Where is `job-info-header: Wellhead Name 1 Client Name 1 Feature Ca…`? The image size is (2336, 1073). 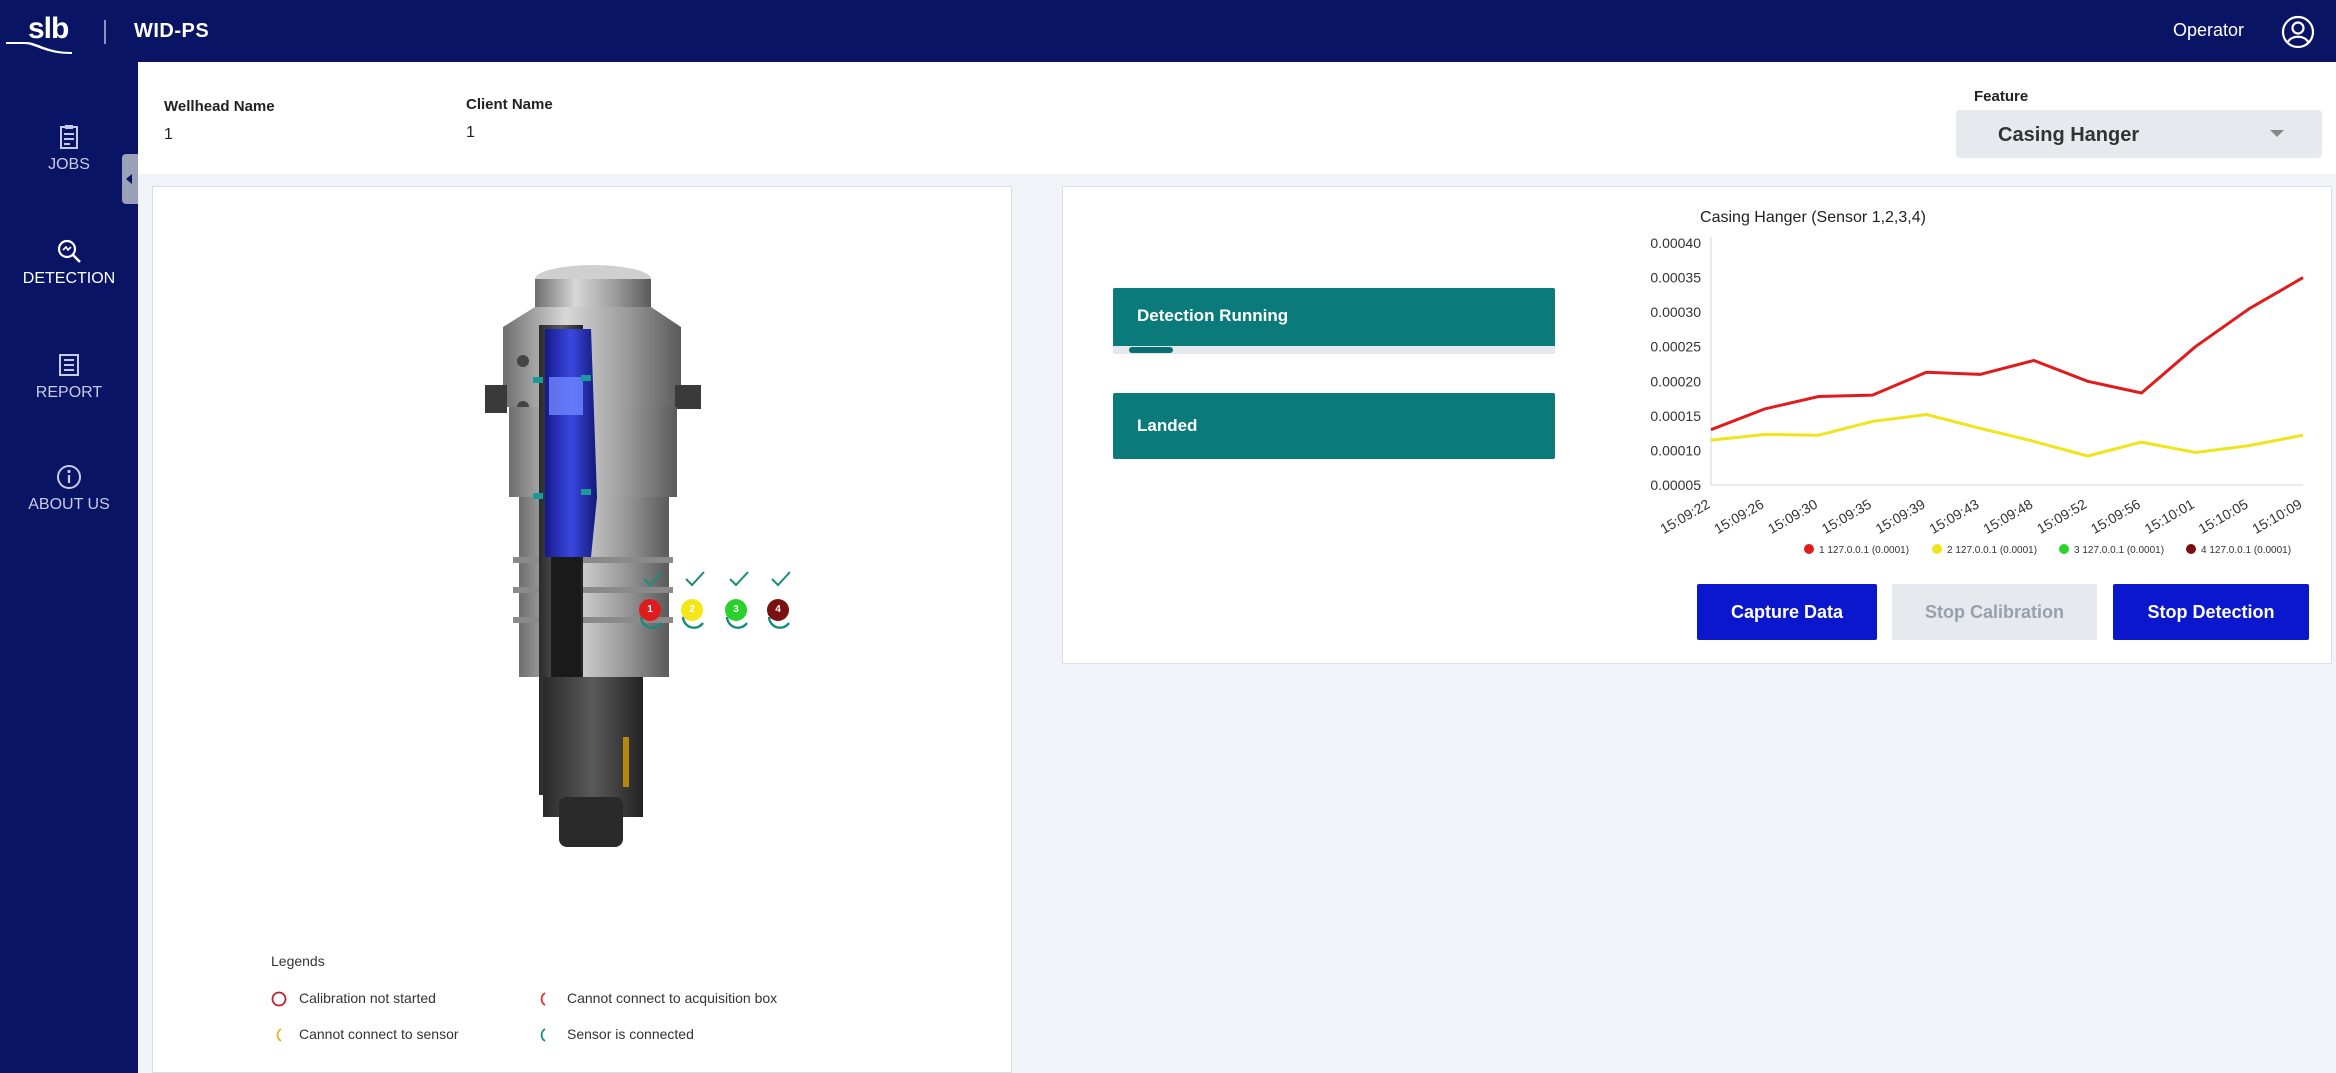 job-info-header: Wellhead Name 1 Client Name 1 Feature Ca… is located at coordinates (1237, 118).